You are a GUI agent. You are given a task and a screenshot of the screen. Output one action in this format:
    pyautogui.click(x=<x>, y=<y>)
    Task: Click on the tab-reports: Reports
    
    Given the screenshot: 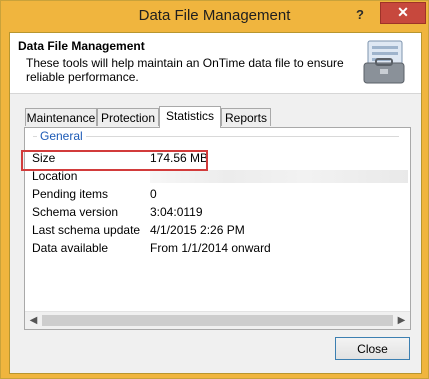 What is the action you would take?
    pyautogui.click(x=246, y=117)
    